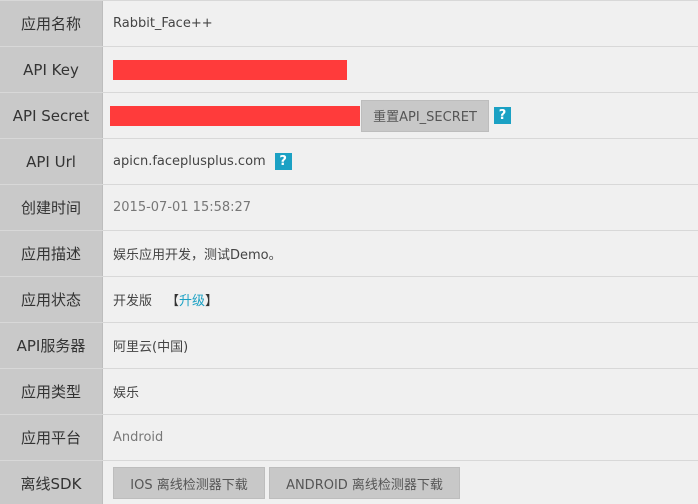 The image size is (698, 504). I want to click on api-url-help-icon: ?, so click(283, 161).